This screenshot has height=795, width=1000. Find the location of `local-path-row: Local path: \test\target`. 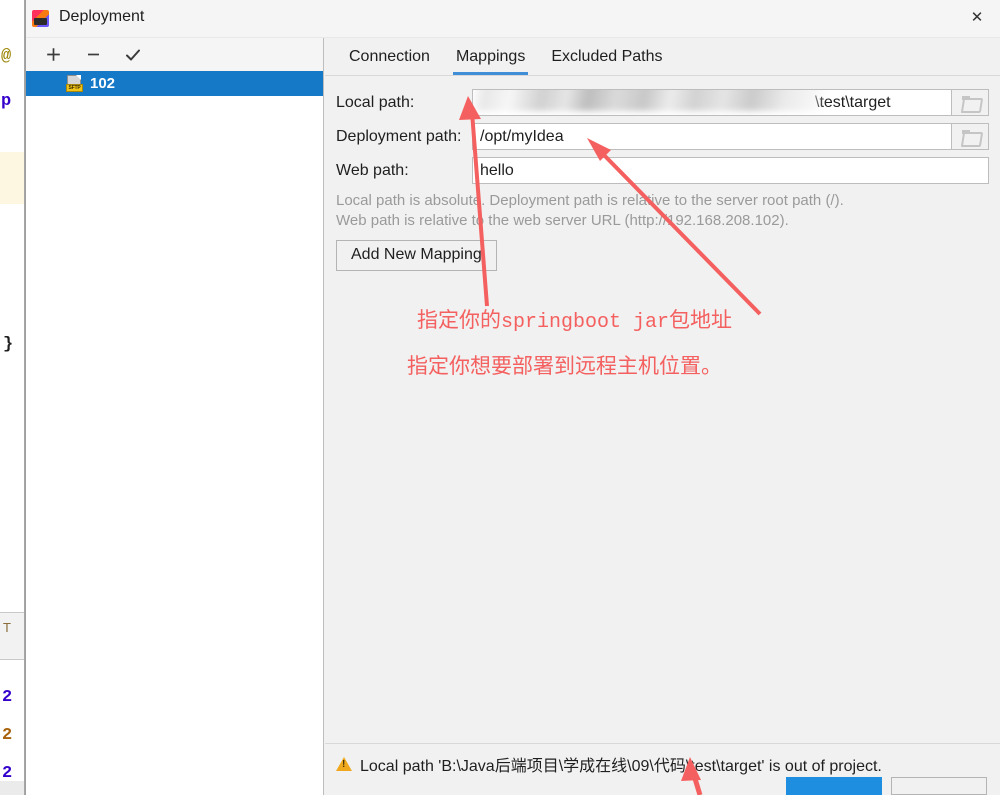

local-path-row: Local path: \test\target is located at coordinates (662, 102).